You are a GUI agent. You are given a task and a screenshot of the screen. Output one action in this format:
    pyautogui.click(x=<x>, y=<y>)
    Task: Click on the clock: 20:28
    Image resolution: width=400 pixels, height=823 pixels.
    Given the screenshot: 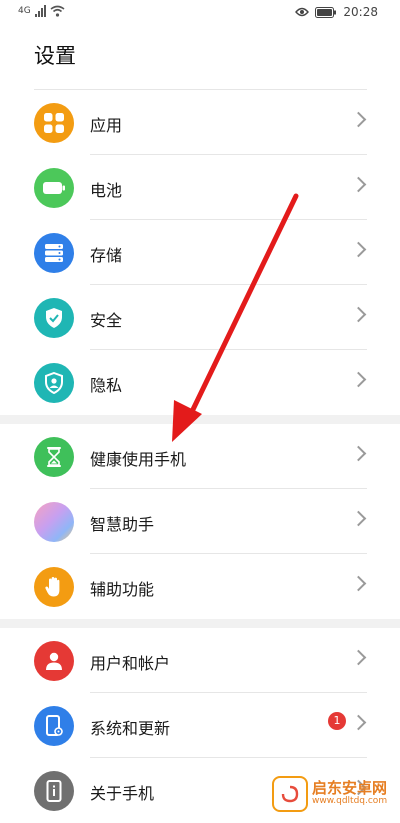 What is the action you would take?
    pyautogui.click(x=360, y=12)
    